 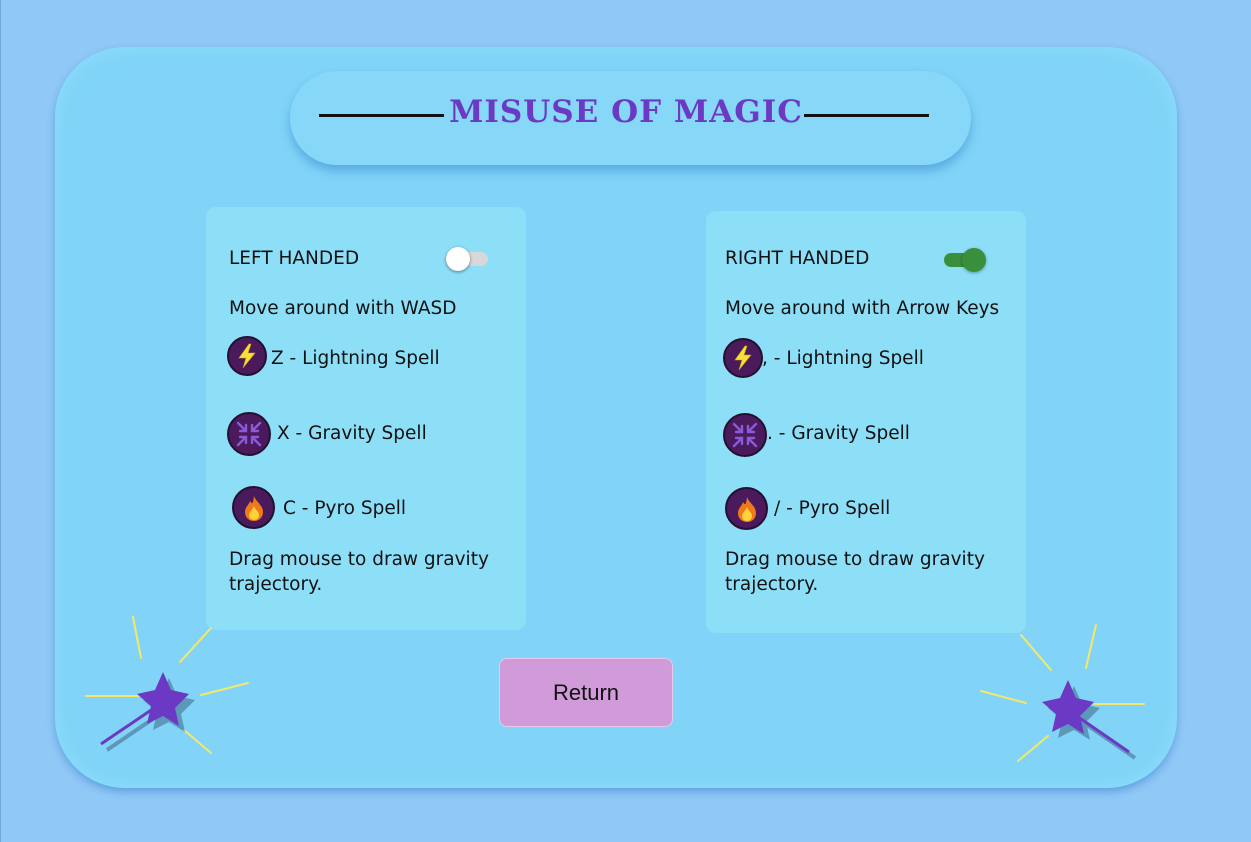 What do you see at coordinates (838, 433) in the screenshot?
I see `right-gravity-label: . - Gravity Spell` at bounding box center [838, 433].